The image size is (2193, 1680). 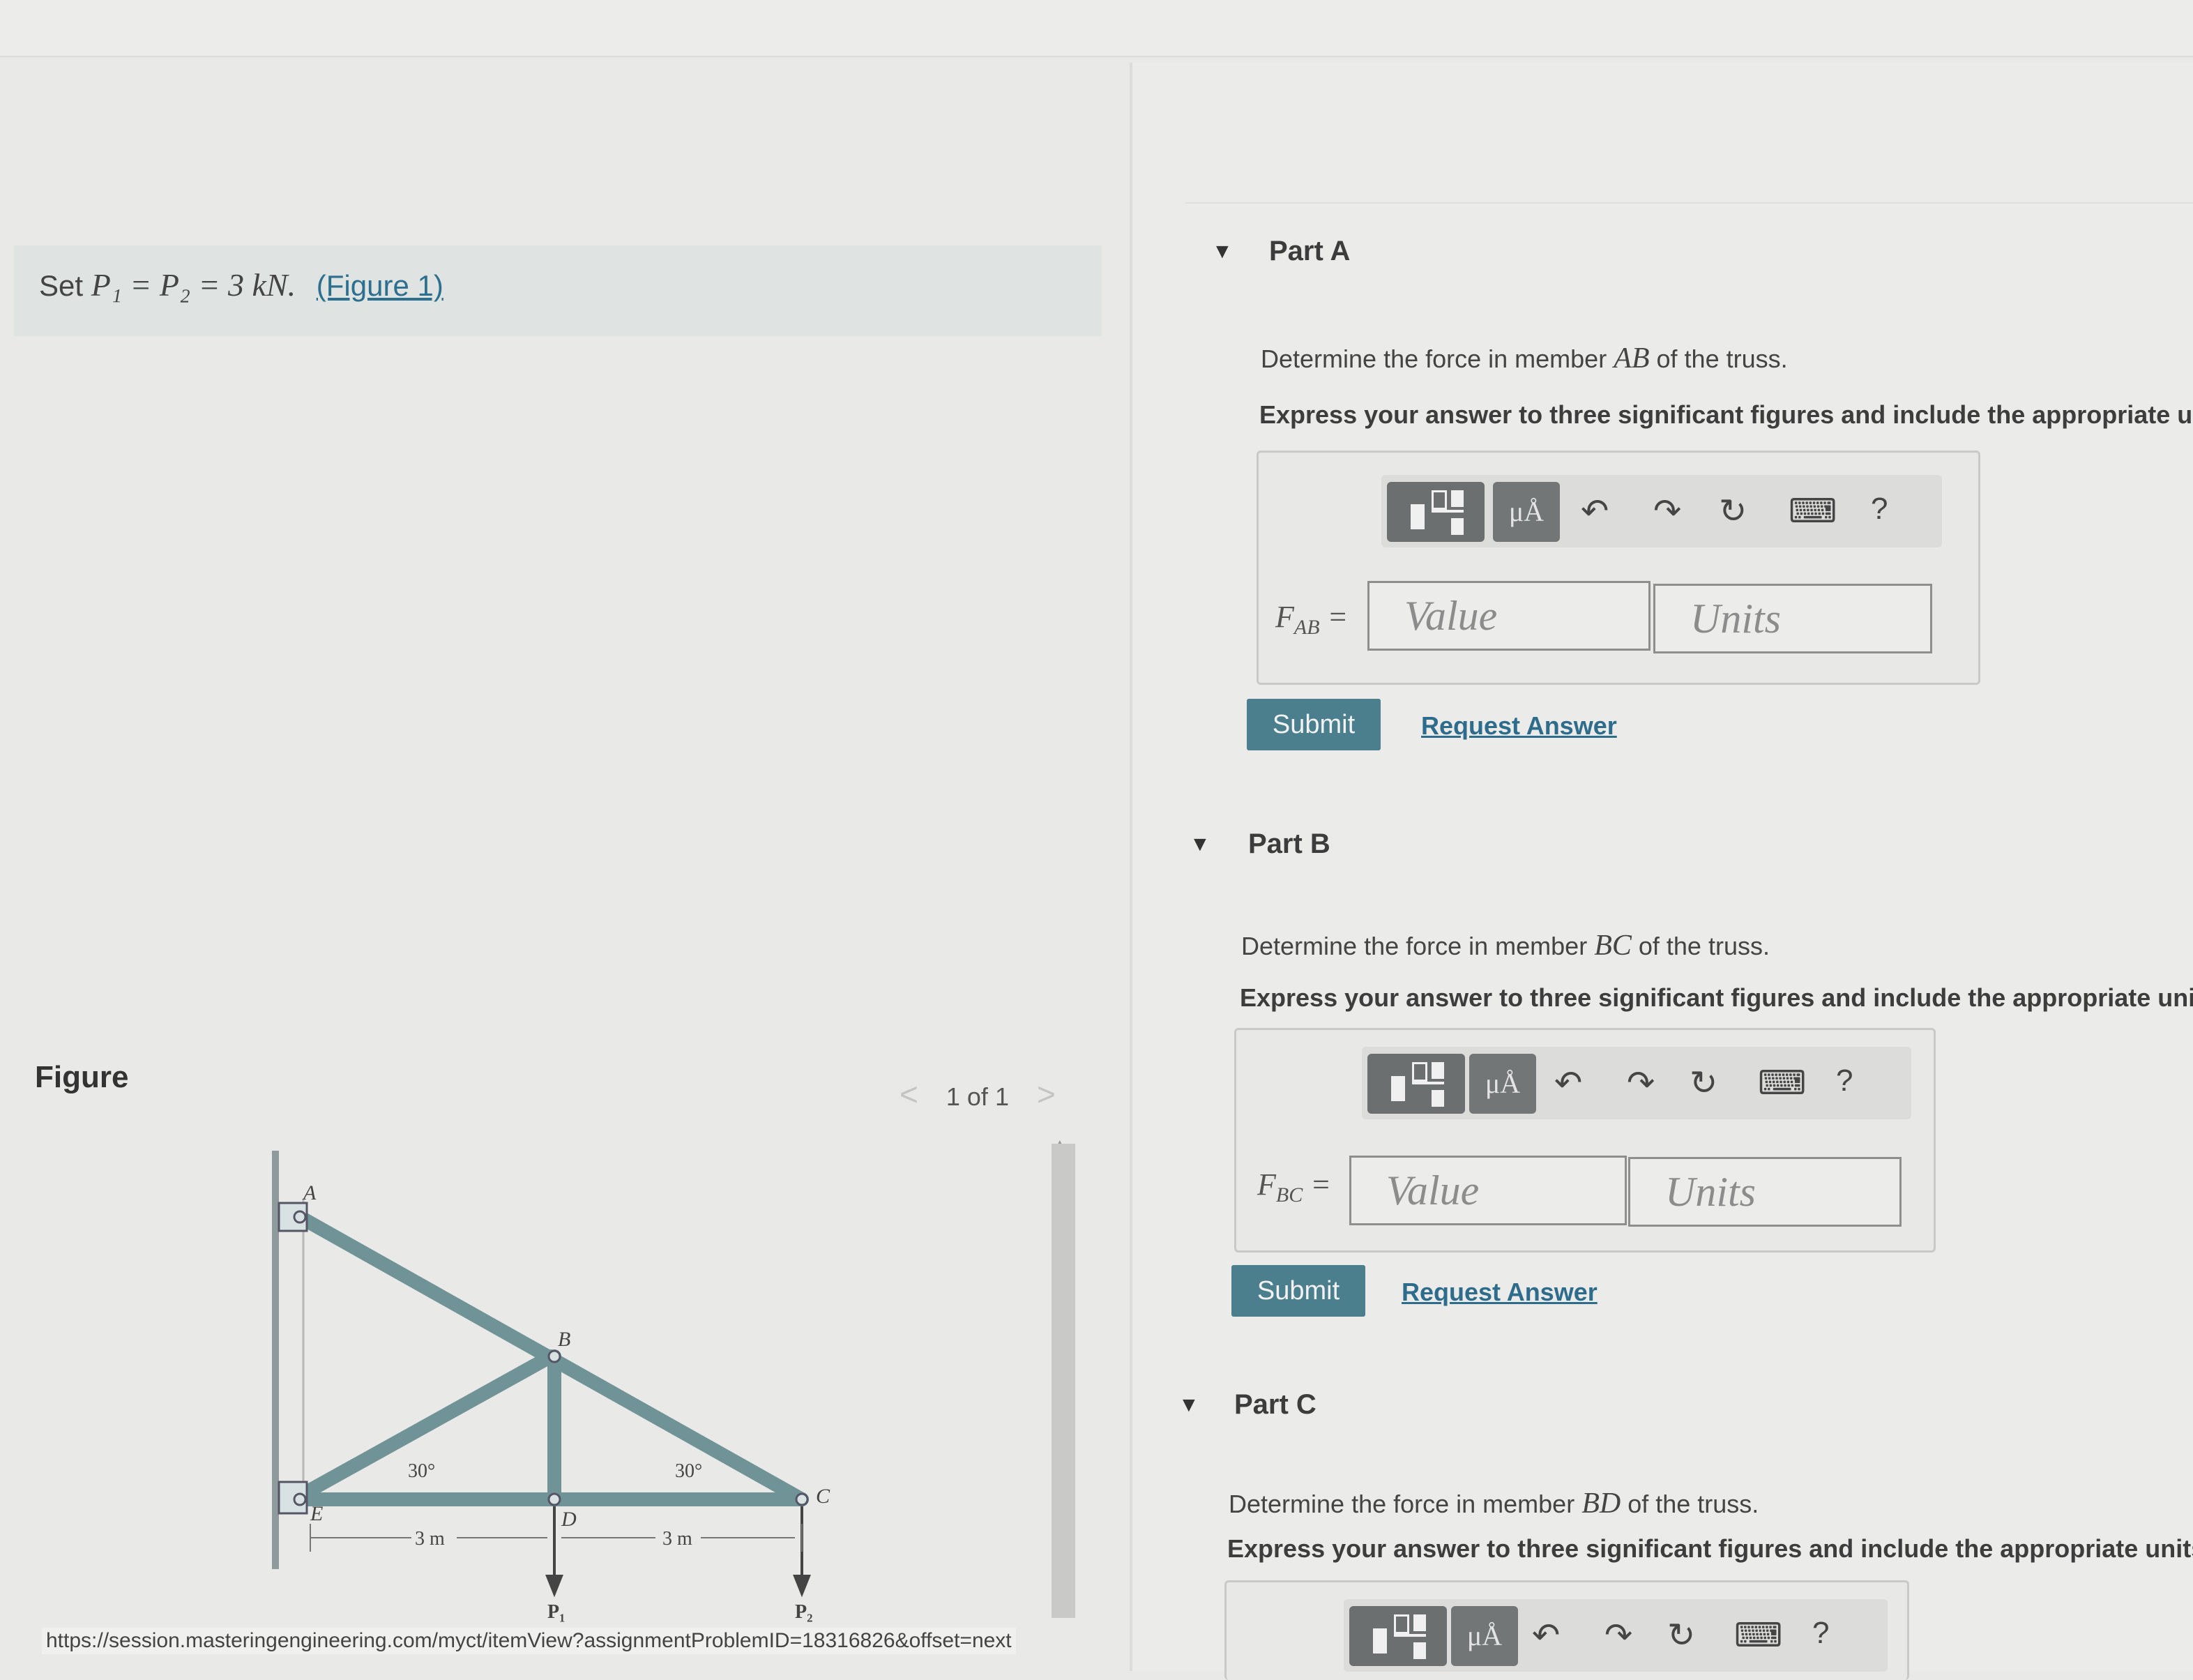 I want to click on truss-figure: A B C D E 30° 30° 3 m 3 m P₁ P₂, so click(x=551, y=1387).